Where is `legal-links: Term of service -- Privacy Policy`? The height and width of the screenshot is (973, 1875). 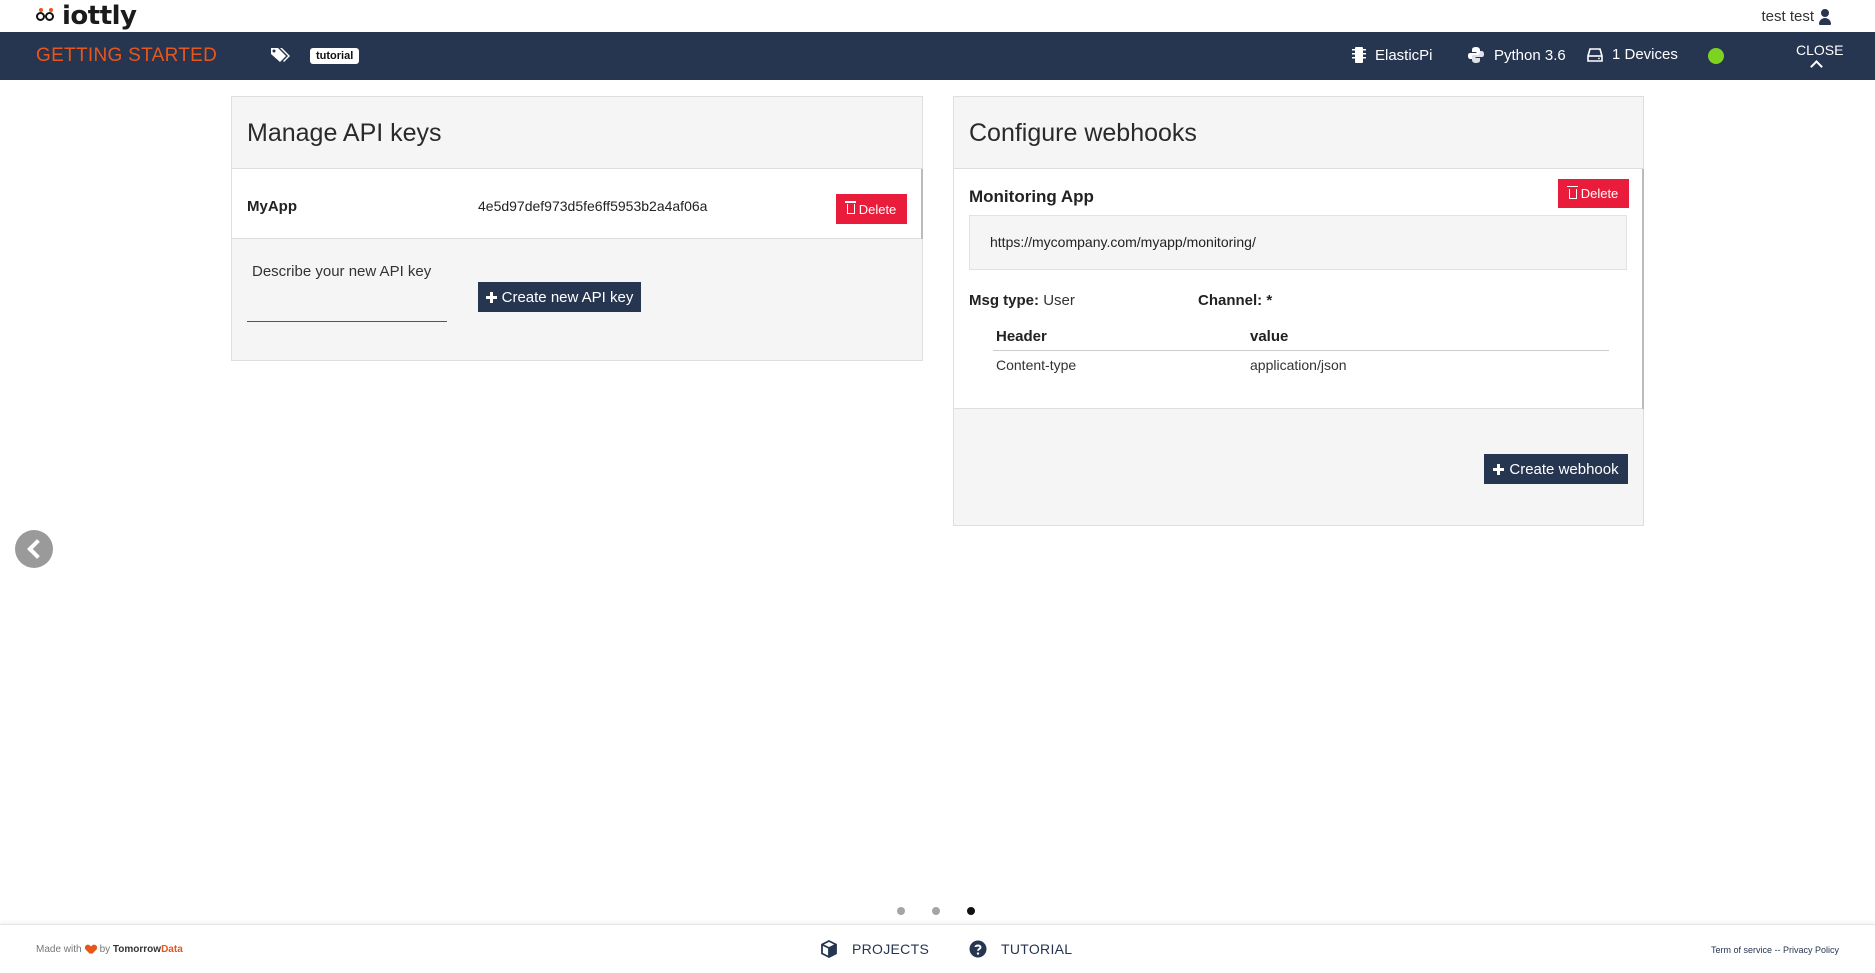
legal-links: Term of service -- Privacy Policy is located at coordinates (1775, 950).